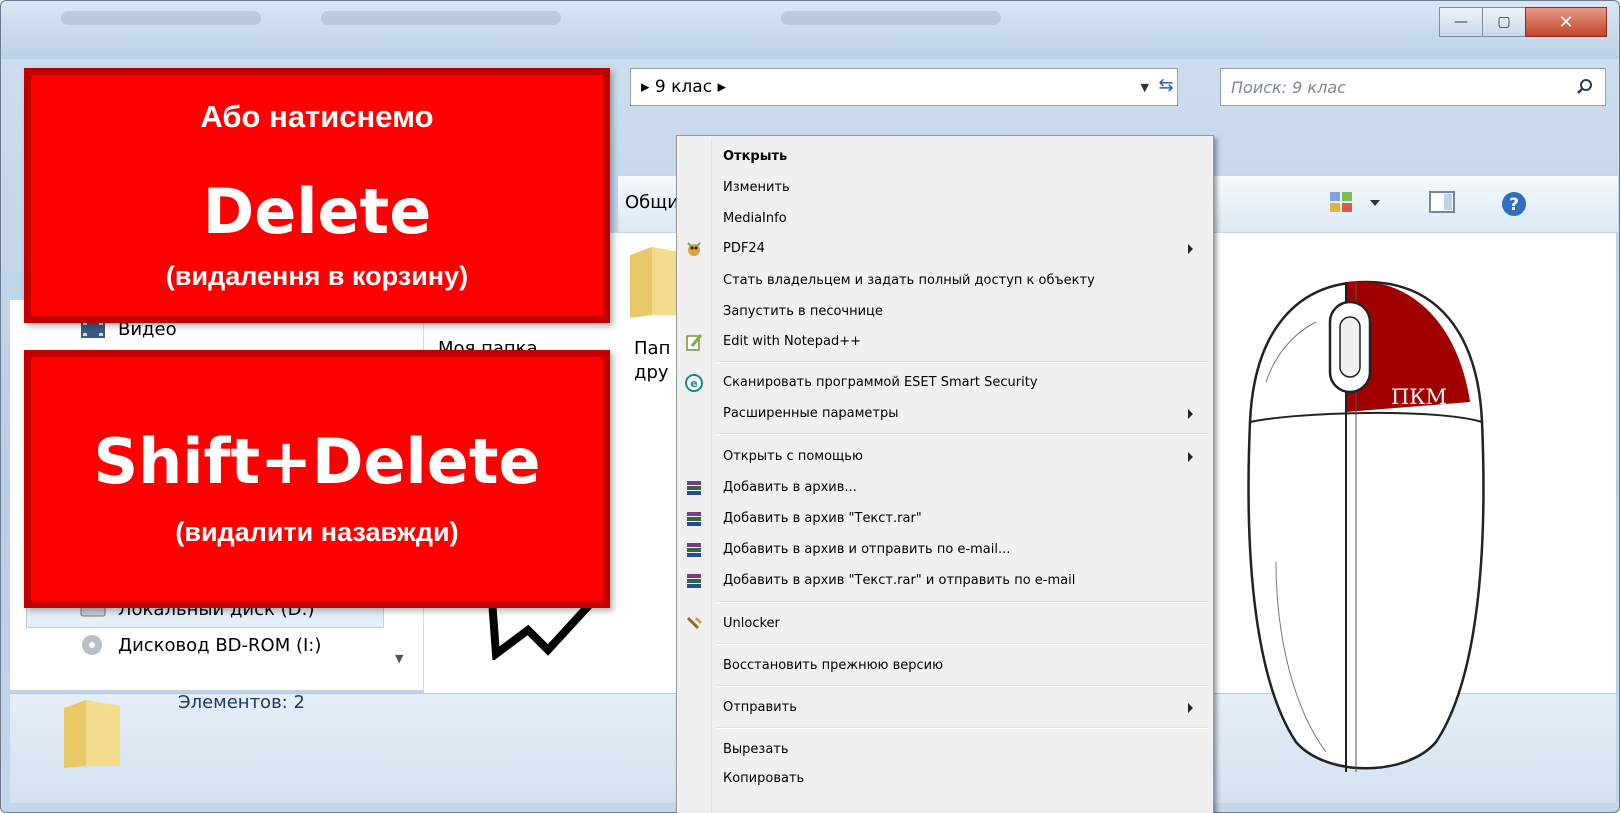  Describe the element at coordinates (651, 372) in the screenshot. I see `item-label-folder-2-line2: дру` at that location.